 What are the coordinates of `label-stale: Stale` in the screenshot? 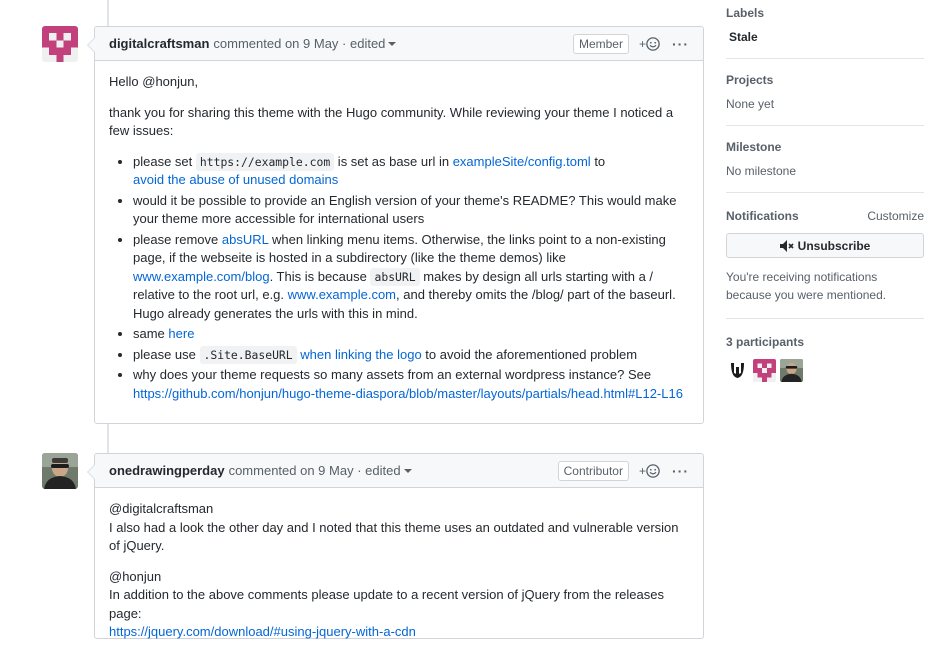 It's located at (825, 37).